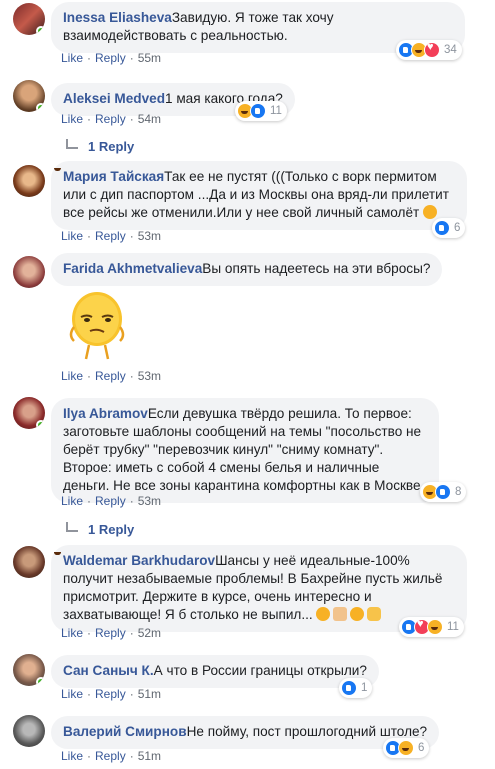 The height and width of the screenshot is (769, 495). Describe the element at coordinates (149, 58) in the screenshot. I see `comment-time: 55m` at that location.